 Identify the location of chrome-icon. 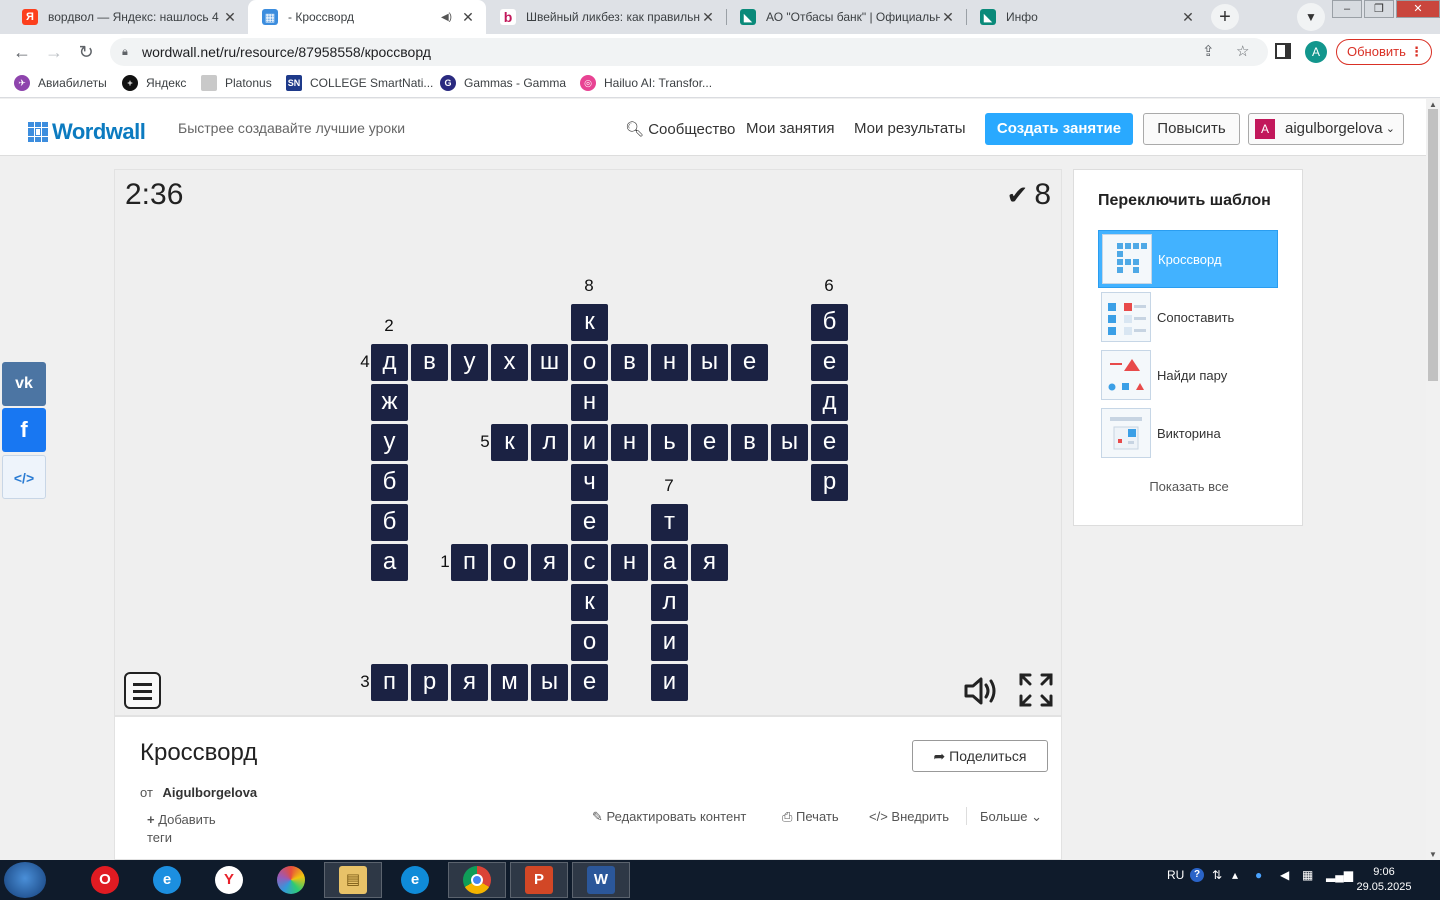
(477, 880).